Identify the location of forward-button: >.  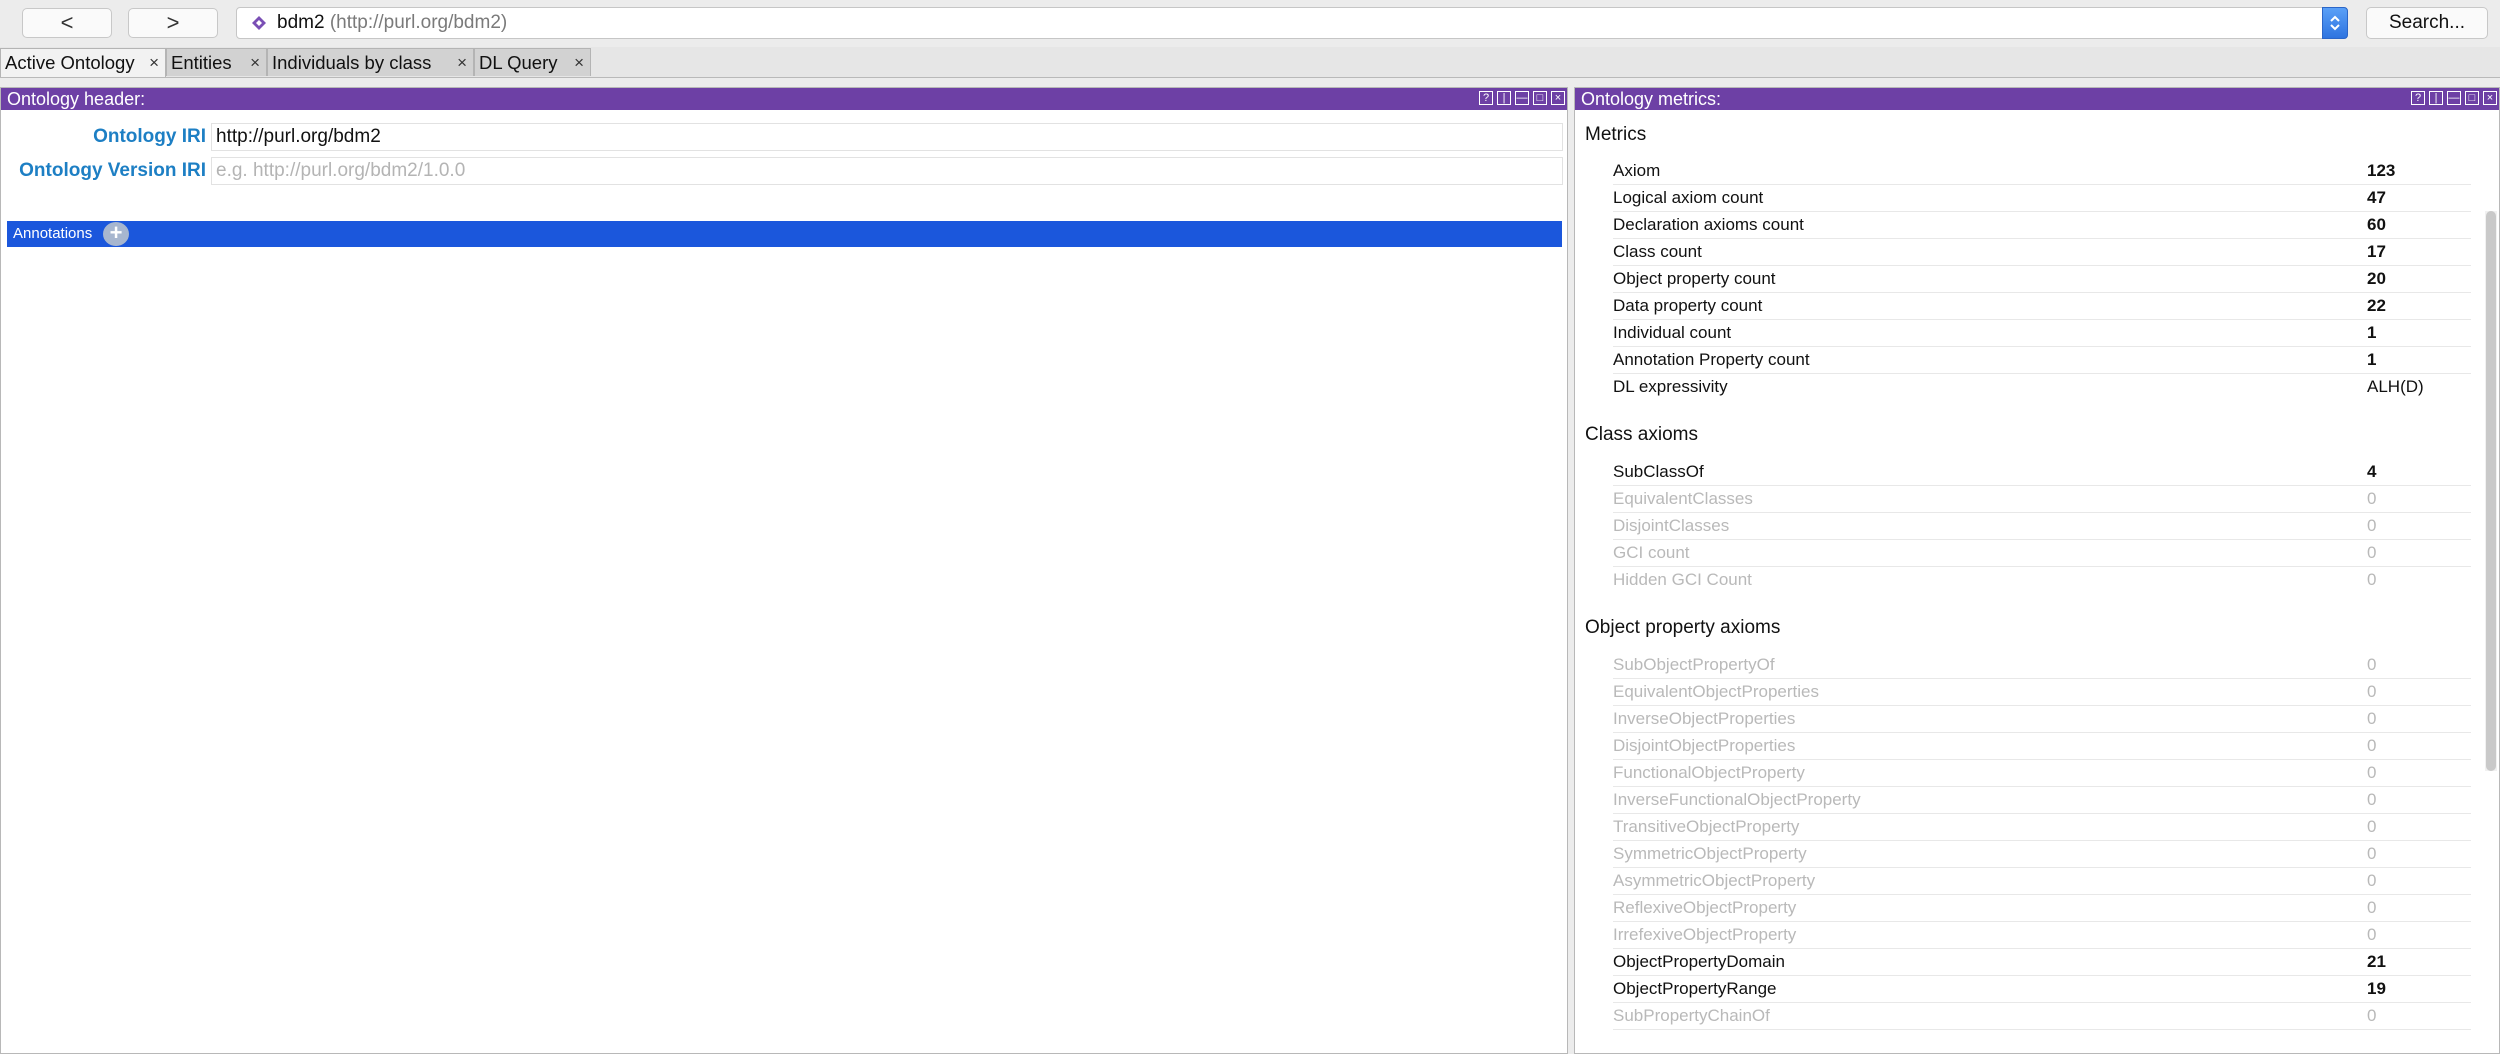
(173, 23).